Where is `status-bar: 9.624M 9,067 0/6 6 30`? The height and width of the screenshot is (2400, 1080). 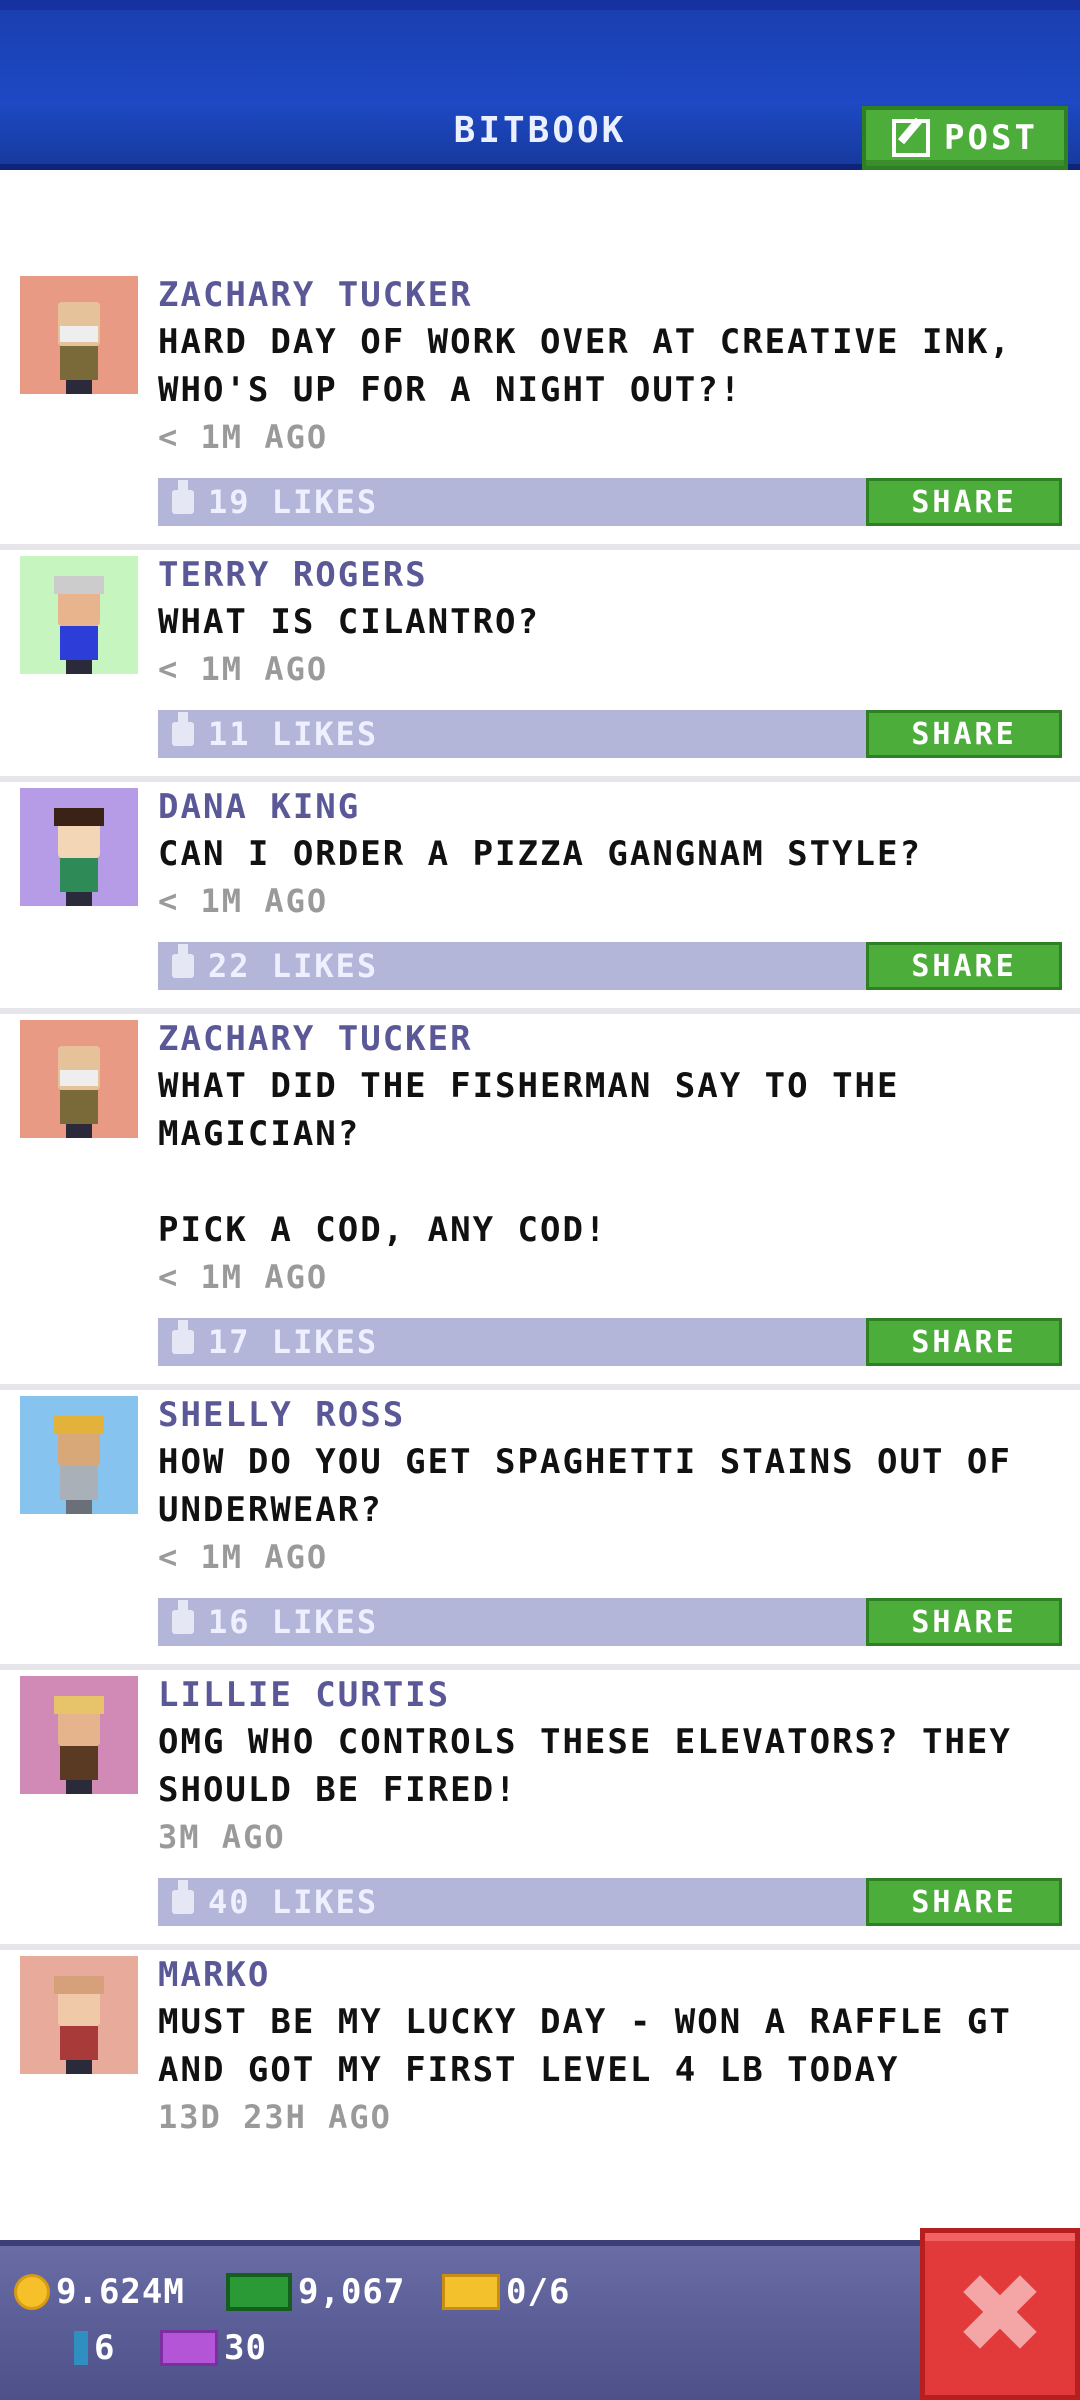 status-bar: 9.624M 9,067 0/6 6 30 is located at coordinates (540, 2320).